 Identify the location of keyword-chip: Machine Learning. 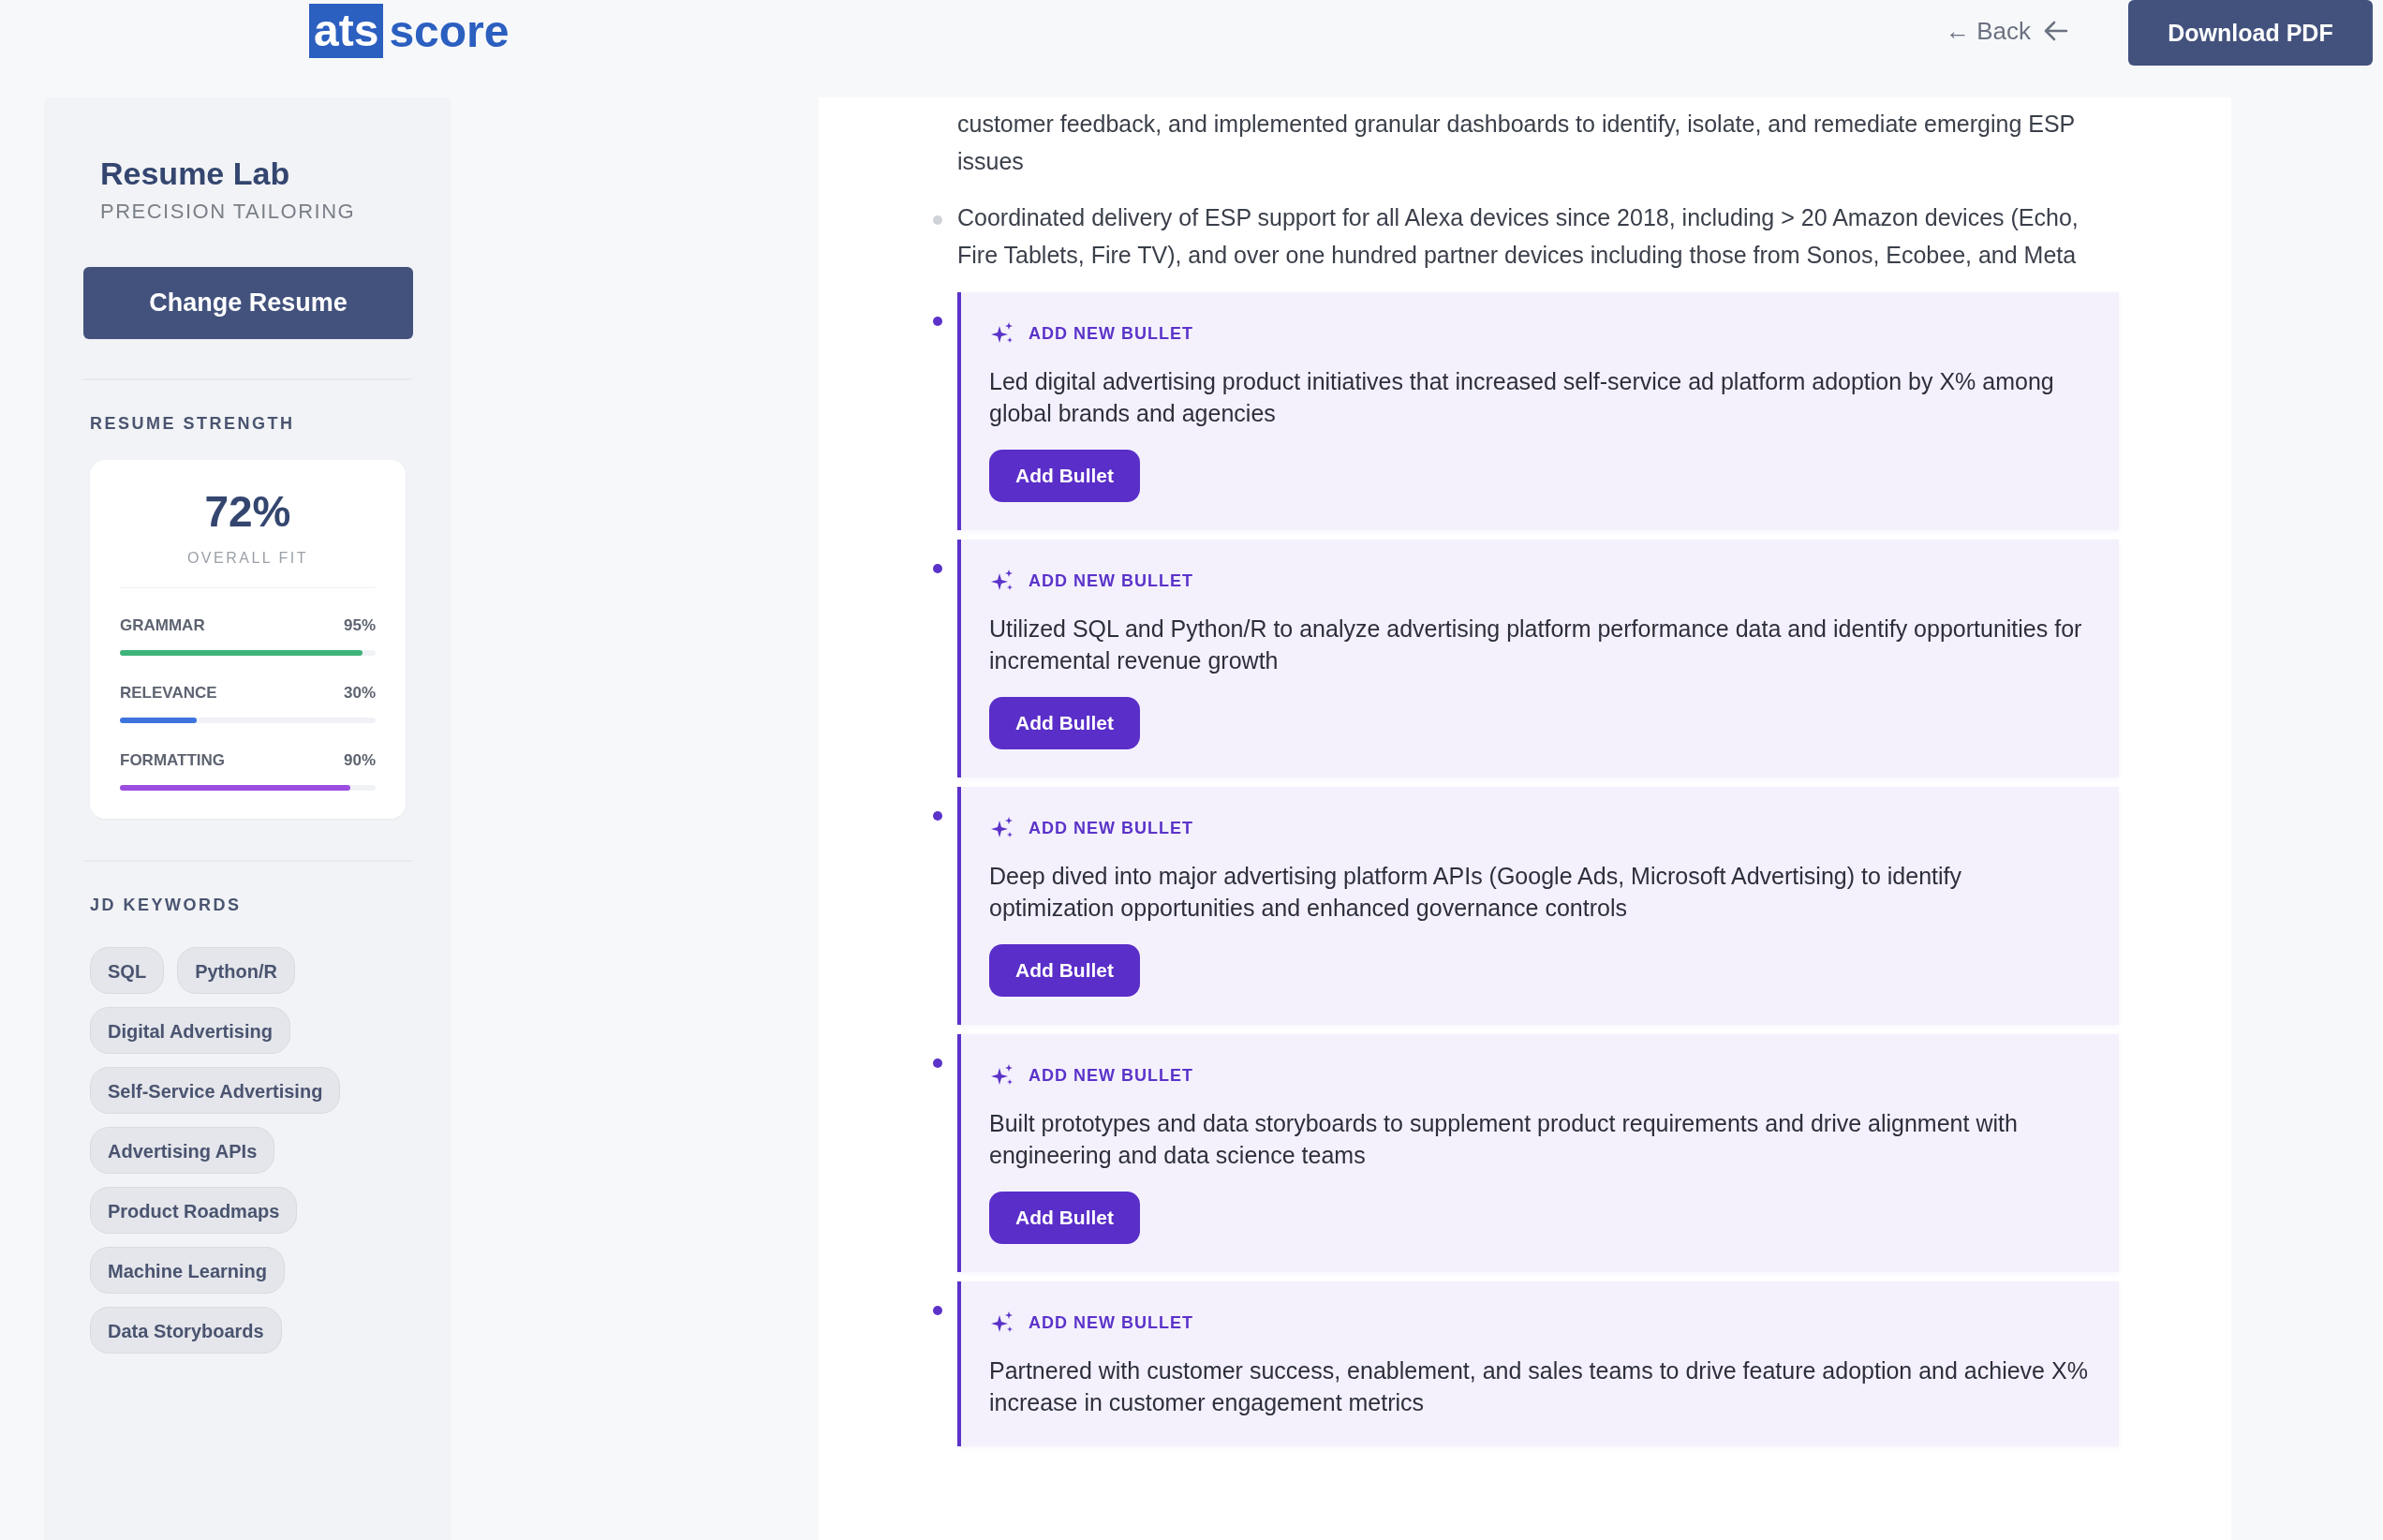
(188, 1270).